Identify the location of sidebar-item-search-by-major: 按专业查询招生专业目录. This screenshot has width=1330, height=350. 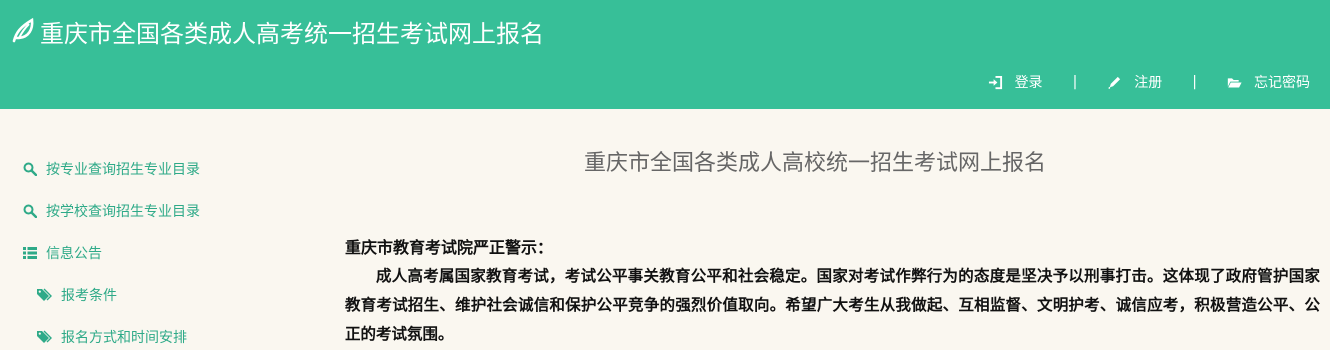
(111, 169).